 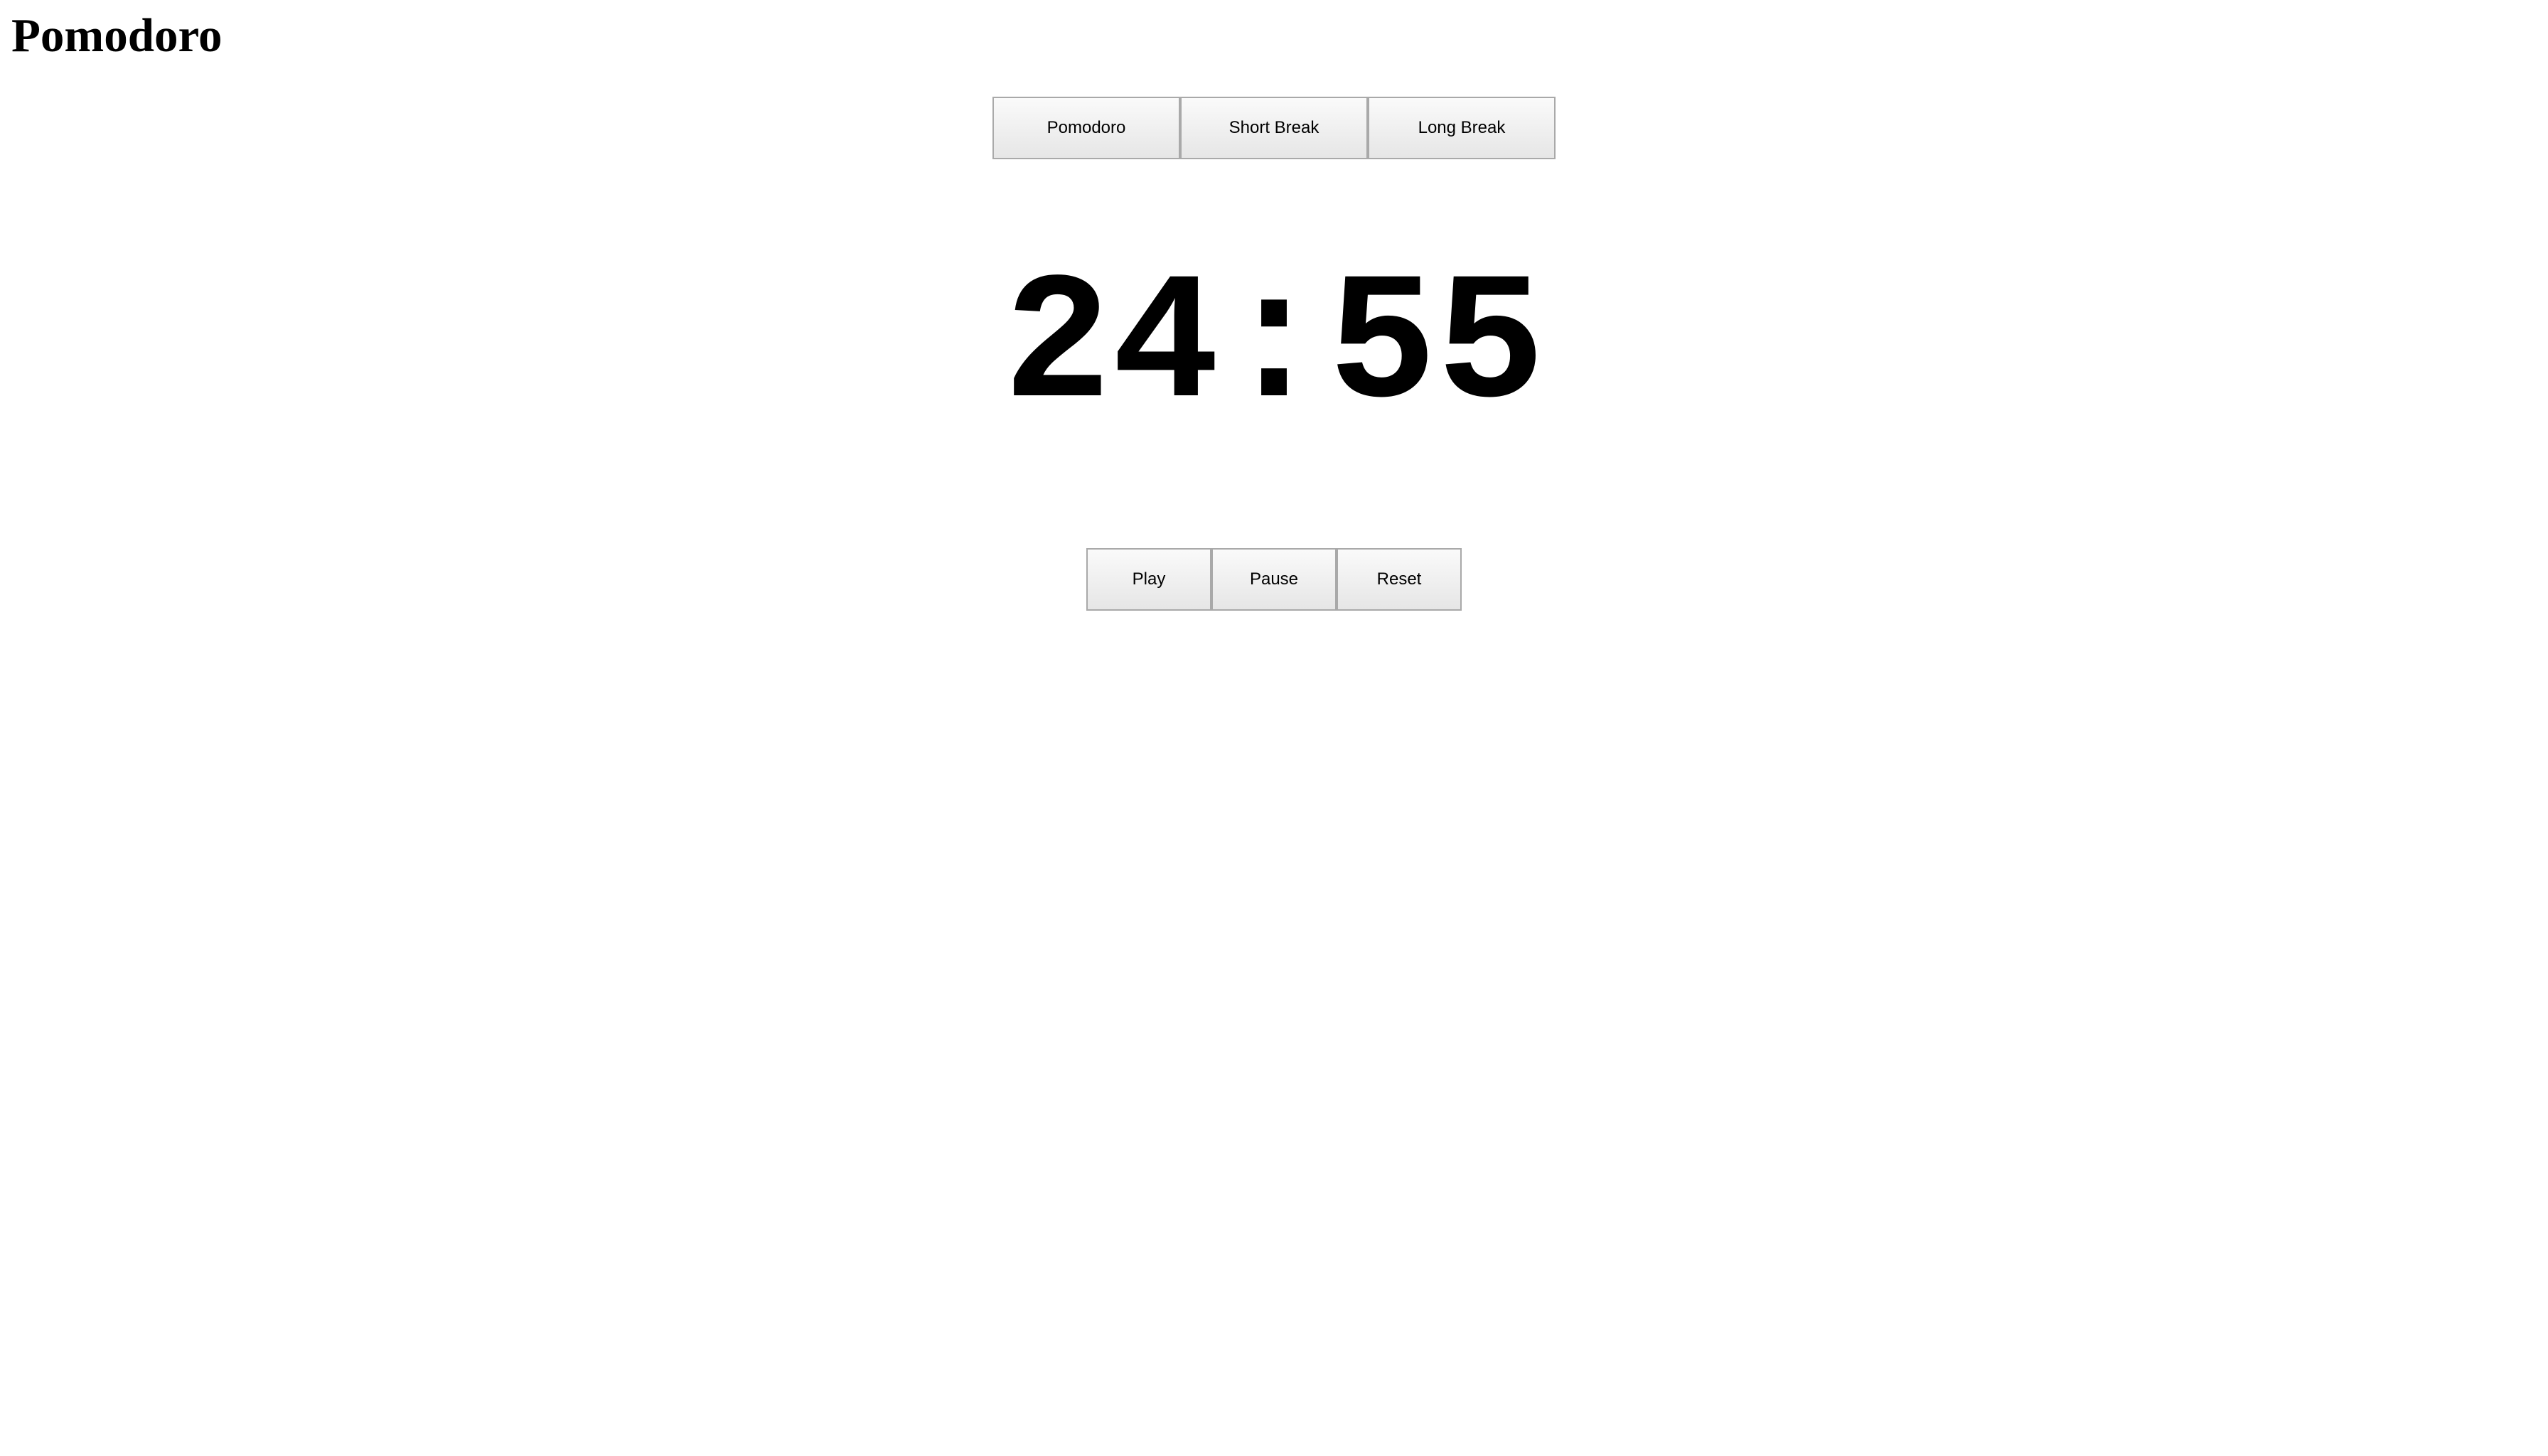 What do you see at coordinates (1399, 579) in the screenshot?
I see `reset-button: Reset` at bounding box center [1399, 579].